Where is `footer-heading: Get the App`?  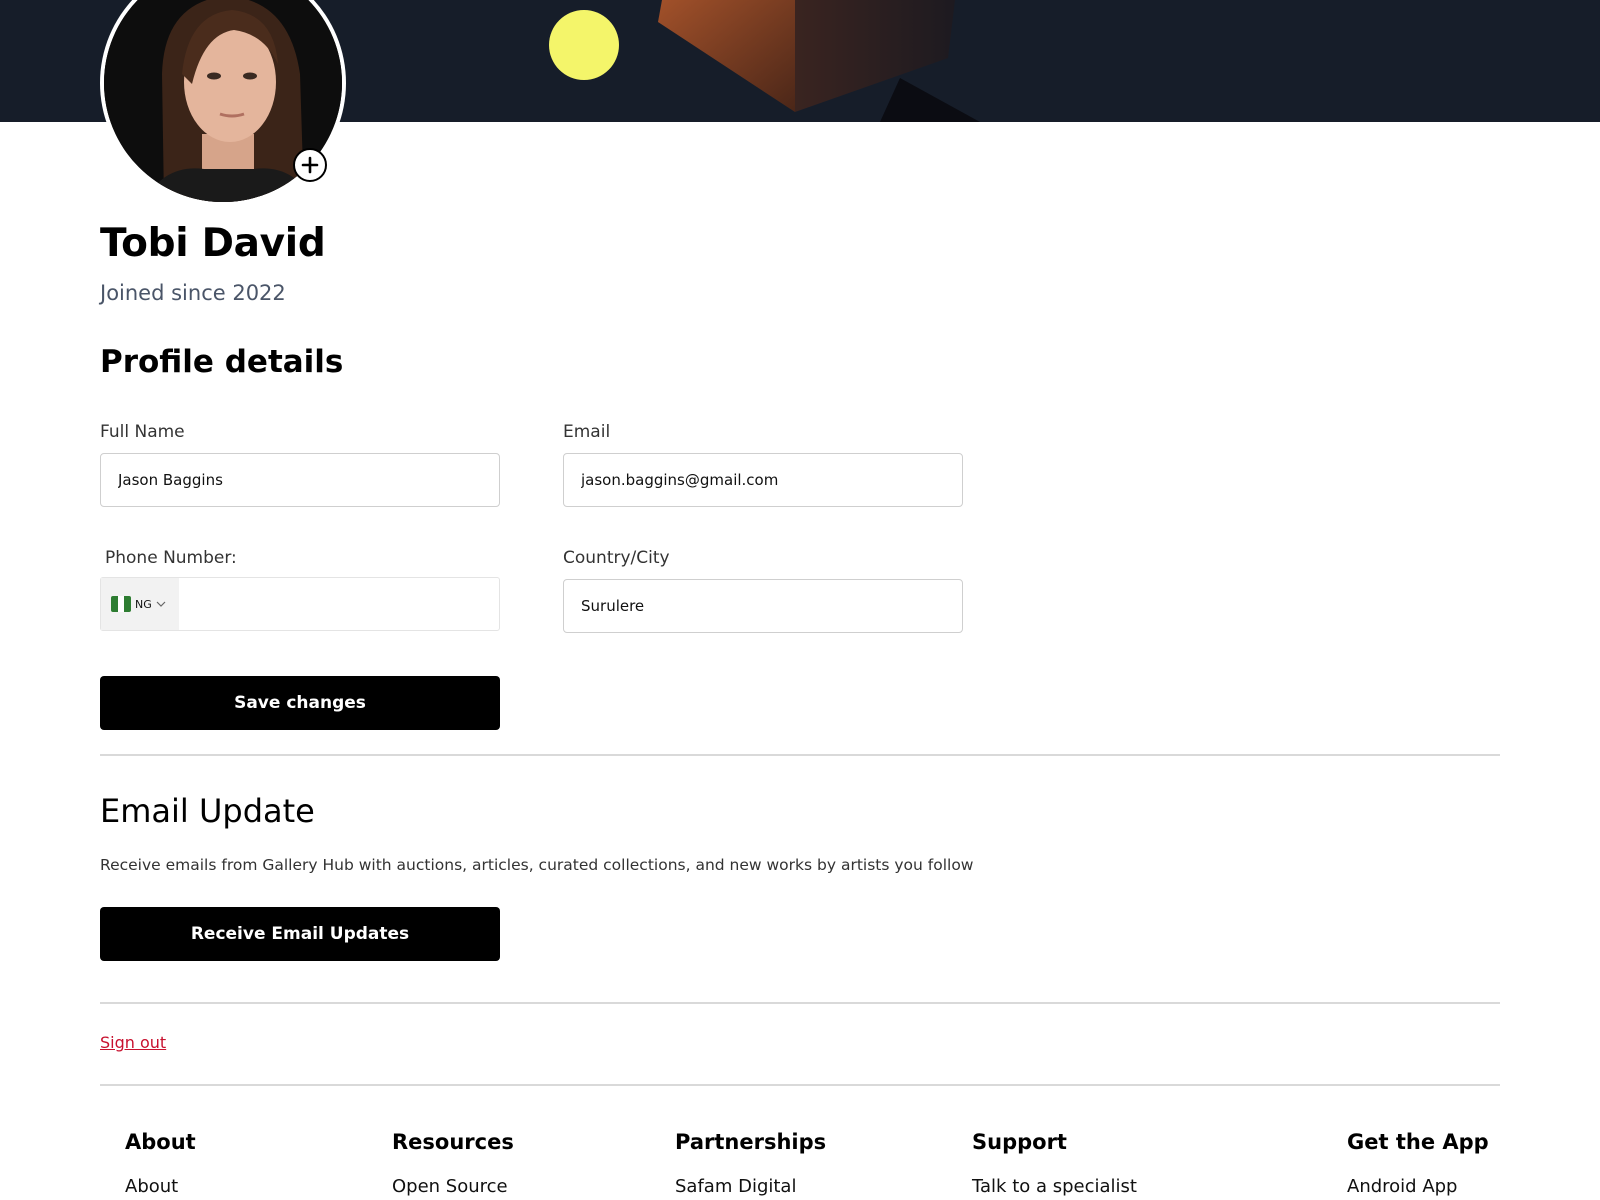 footer-heading: Get the App is located at coordinates (1418, 1142).